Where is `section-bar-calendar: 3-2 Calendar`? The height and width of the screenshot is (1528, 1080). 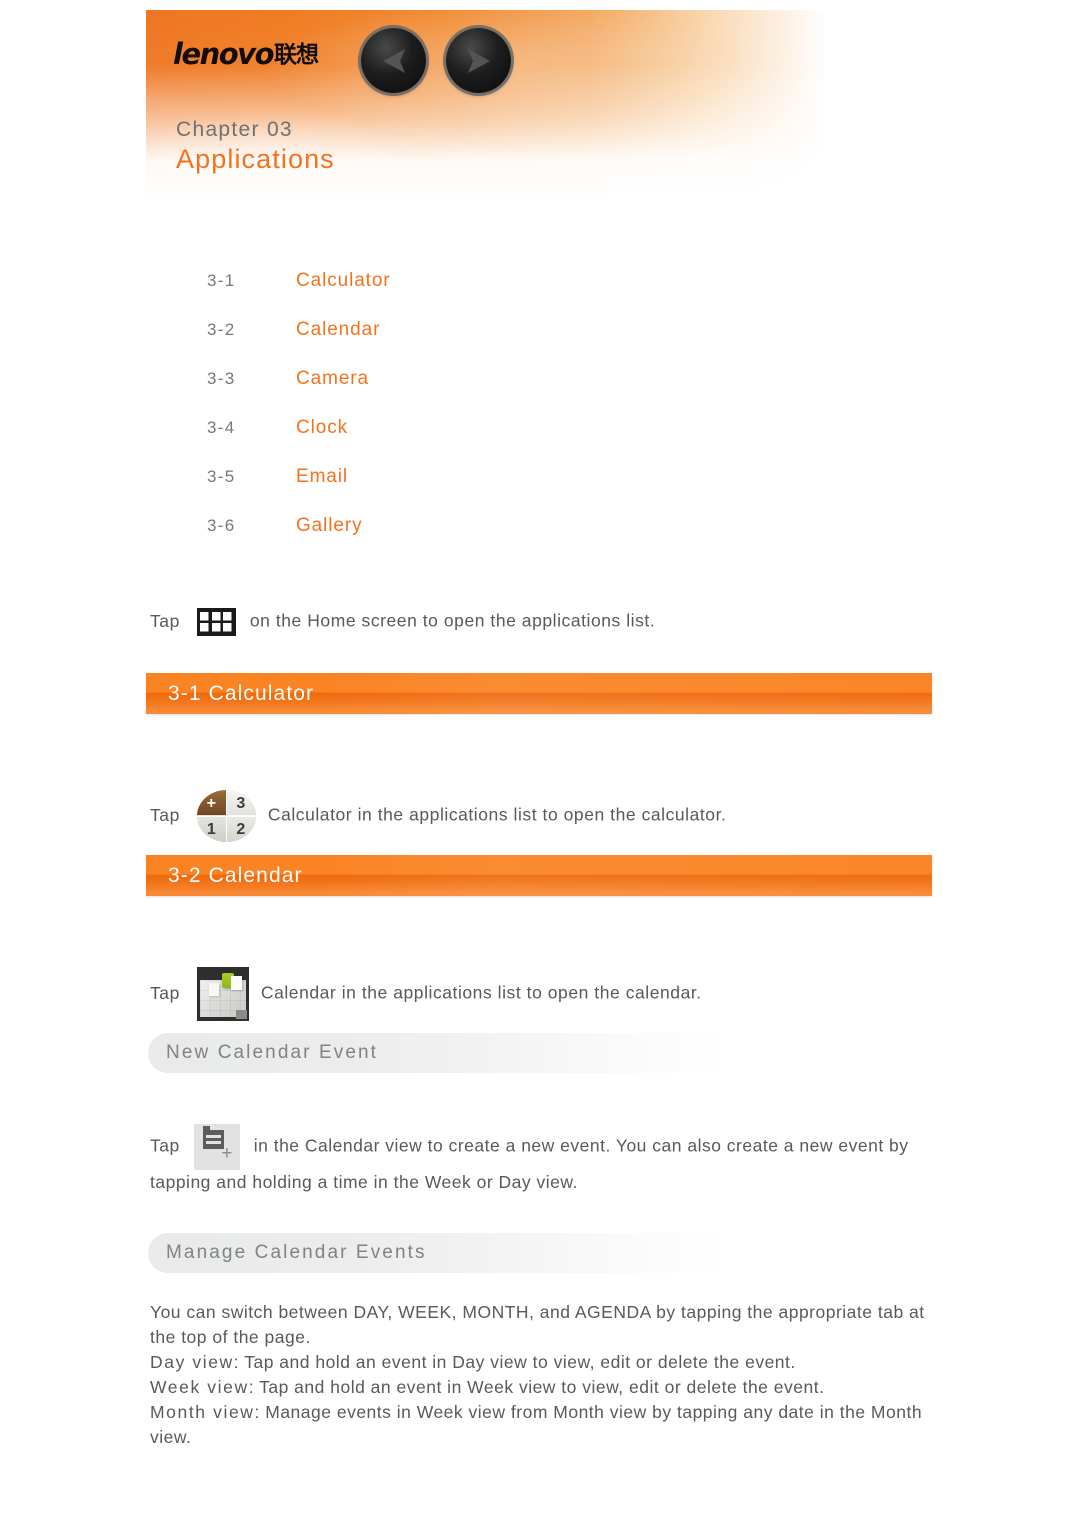 section-bar-calendar: 3-2 Calendar is located at coordinates (539, 875).